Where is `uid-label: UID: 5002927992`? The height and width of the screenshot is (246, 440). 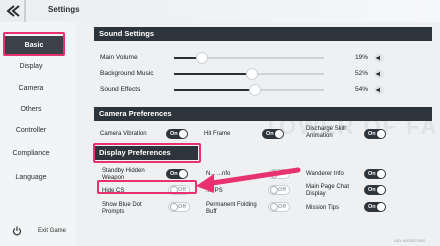 uid-label: UID: 5002927992 is located at coordinates (410, 240).